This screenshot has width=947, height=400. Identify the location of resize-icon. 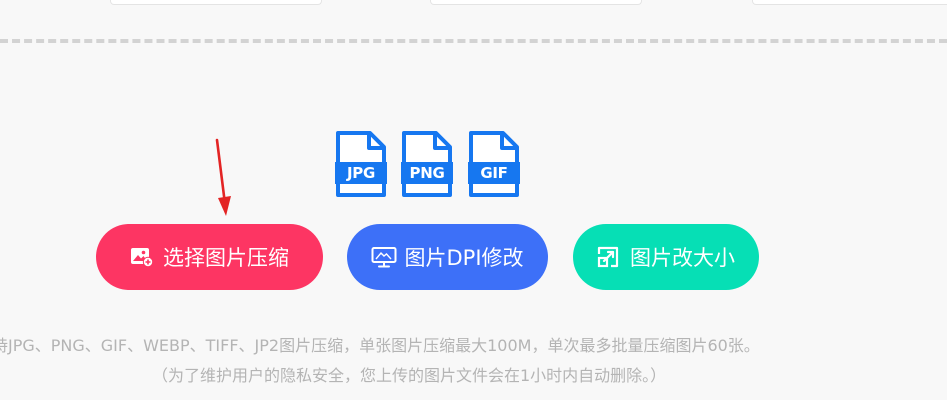
(609, 257).